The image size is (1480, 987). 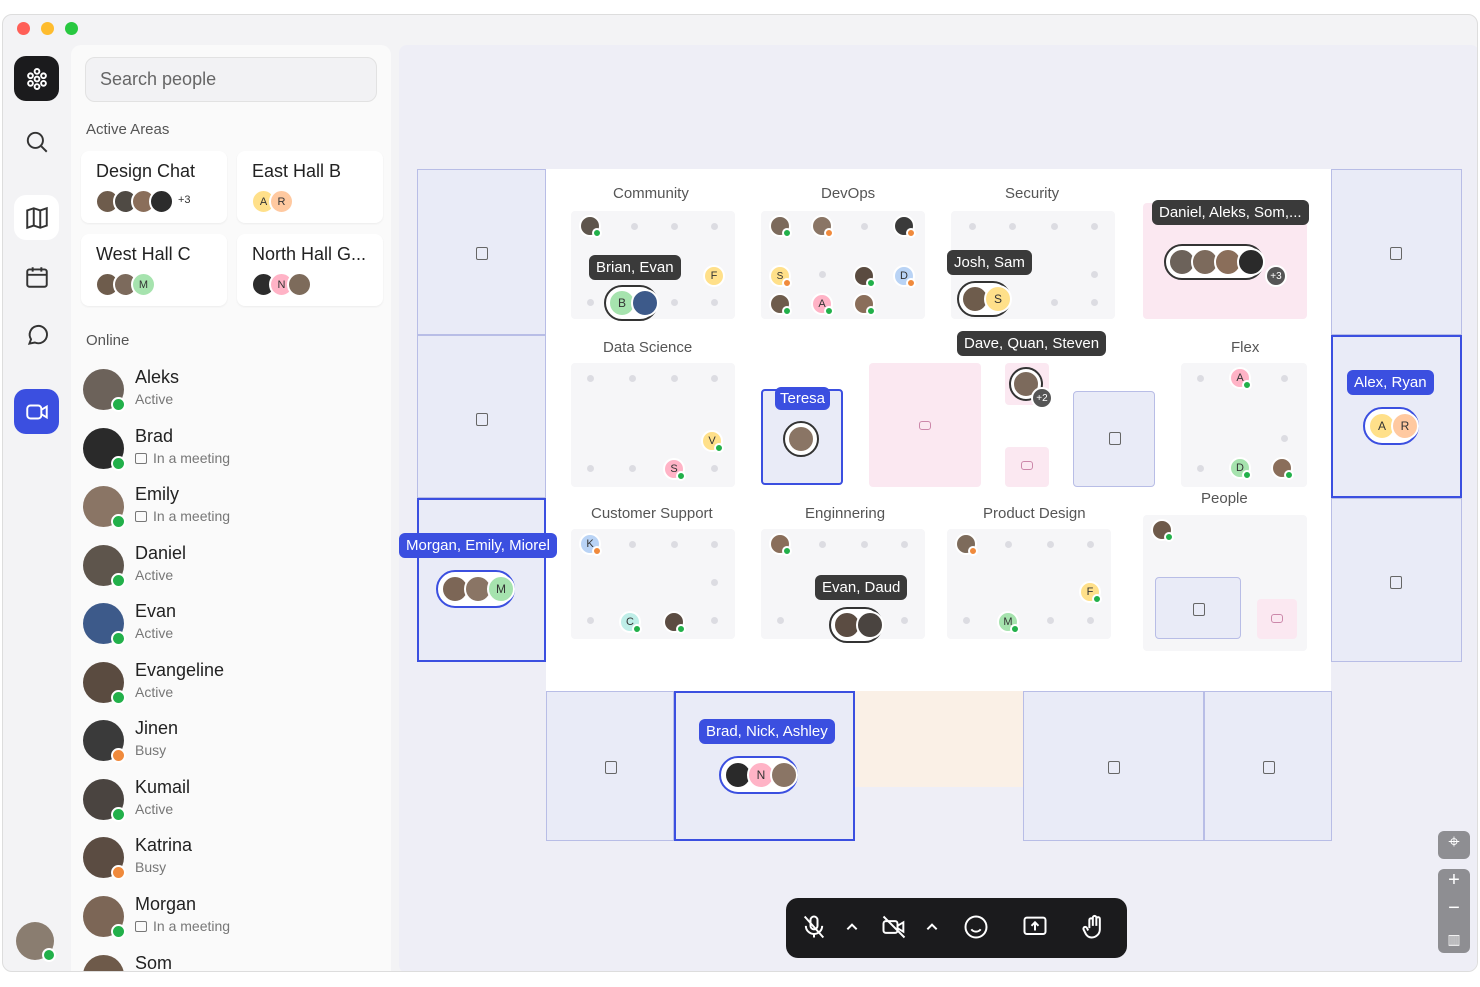 I want to click on search-icon, so click(x=36, y=141).